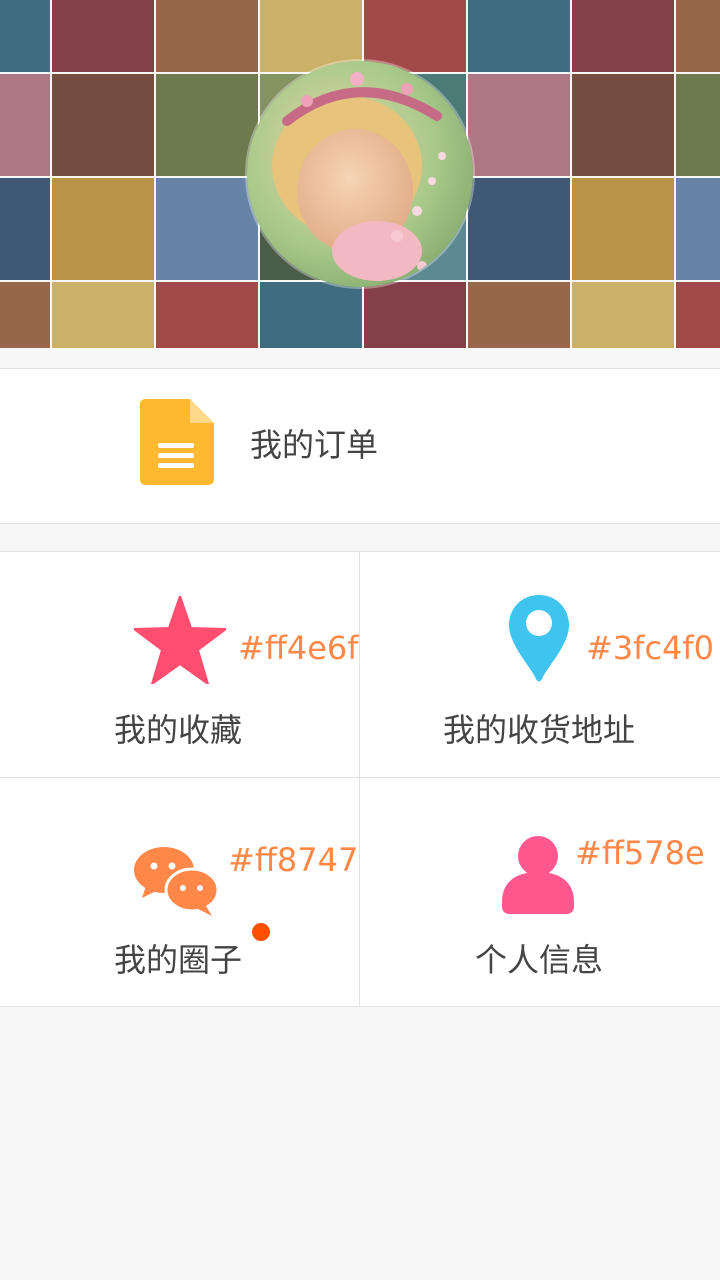 This screenshot has height=1280, width=720. I want to click on my-favorites-label: 我的收藏, so click(178, 730).